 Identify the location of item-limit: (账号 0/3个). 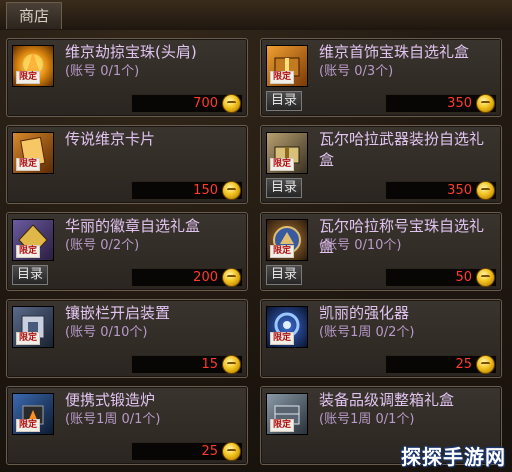
(356, 71).